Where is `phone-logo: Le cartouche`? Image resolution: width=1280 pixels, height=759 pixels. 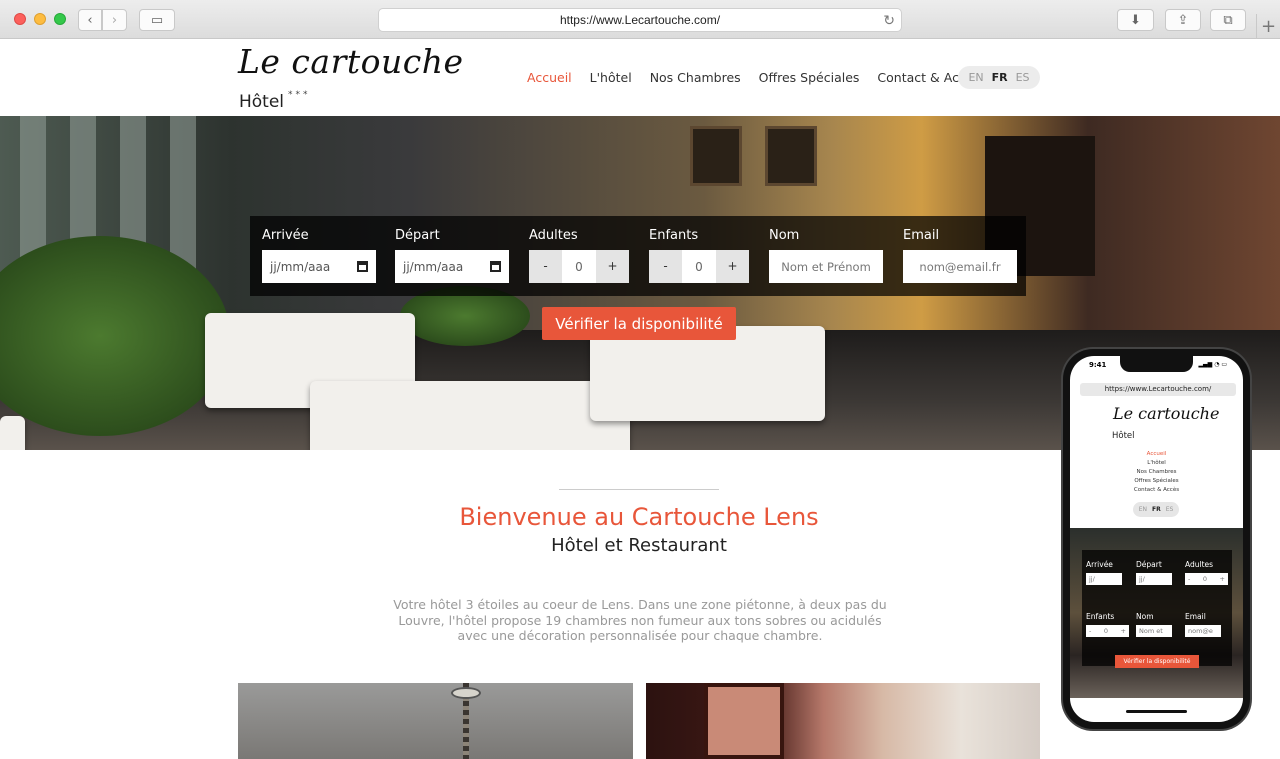 phone-logo: Le cartouche is located at coordinates (1166, 413).